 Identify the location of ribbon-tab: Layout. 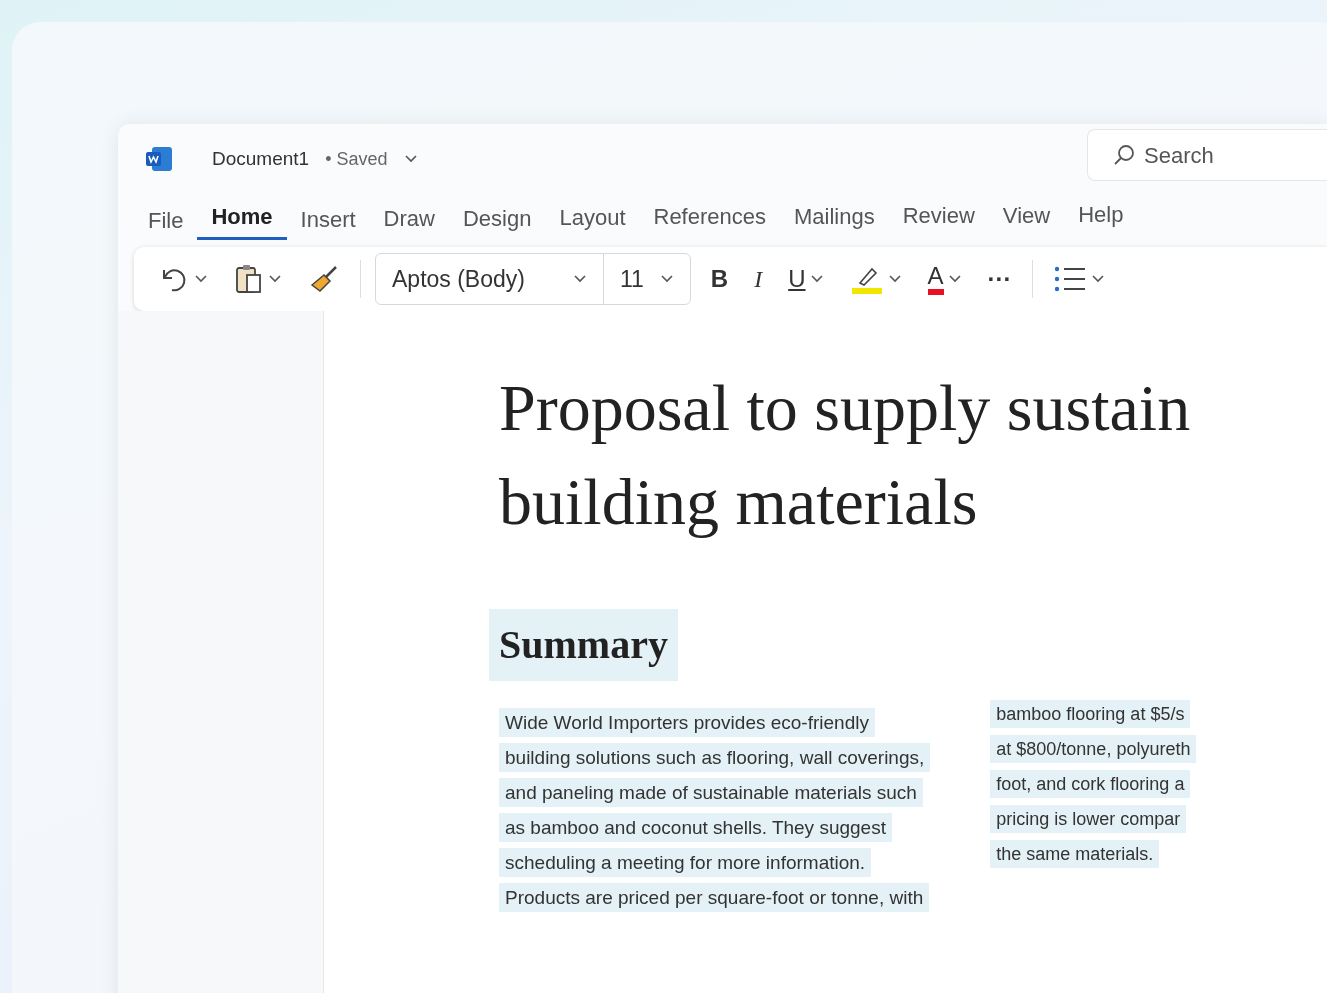
(592, 217).